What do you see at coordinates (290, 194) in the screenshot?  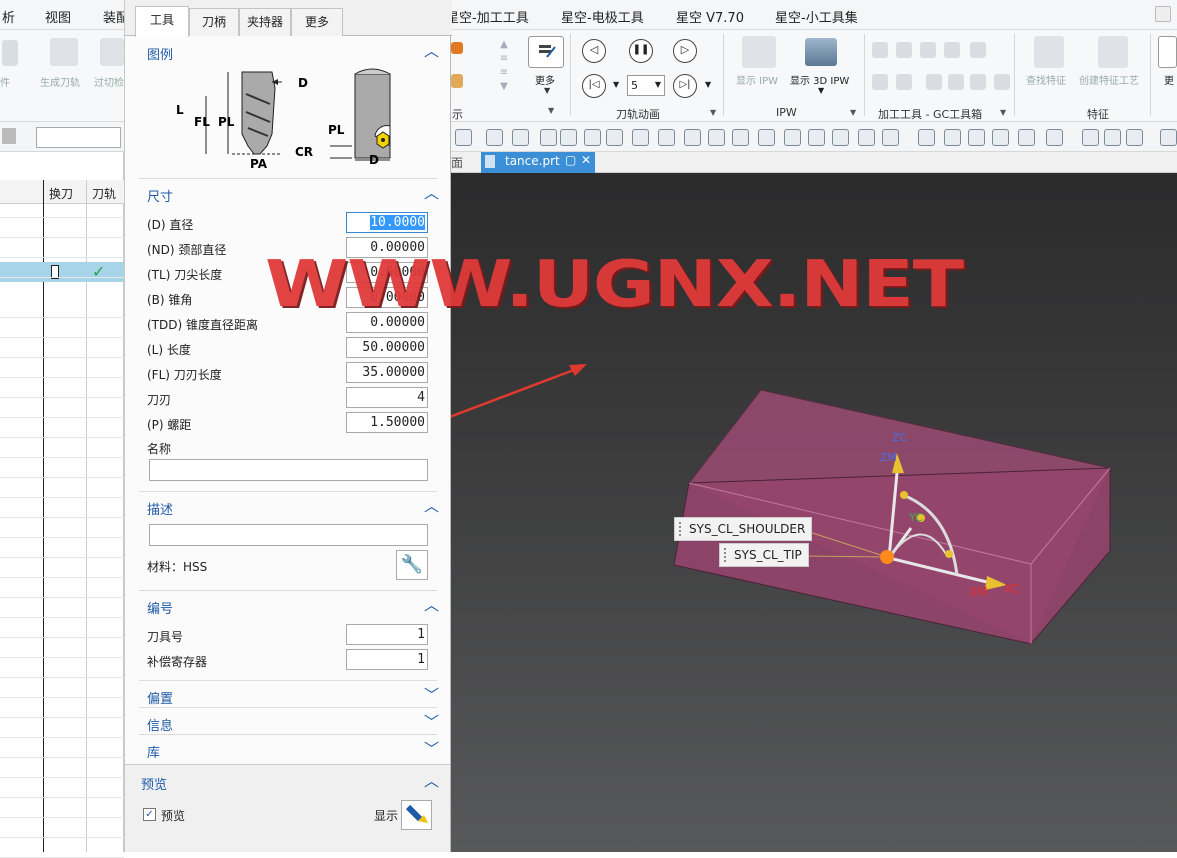 I see `dimensions-section-header: 尺寸 ︿` at bounding box center [290, 194].